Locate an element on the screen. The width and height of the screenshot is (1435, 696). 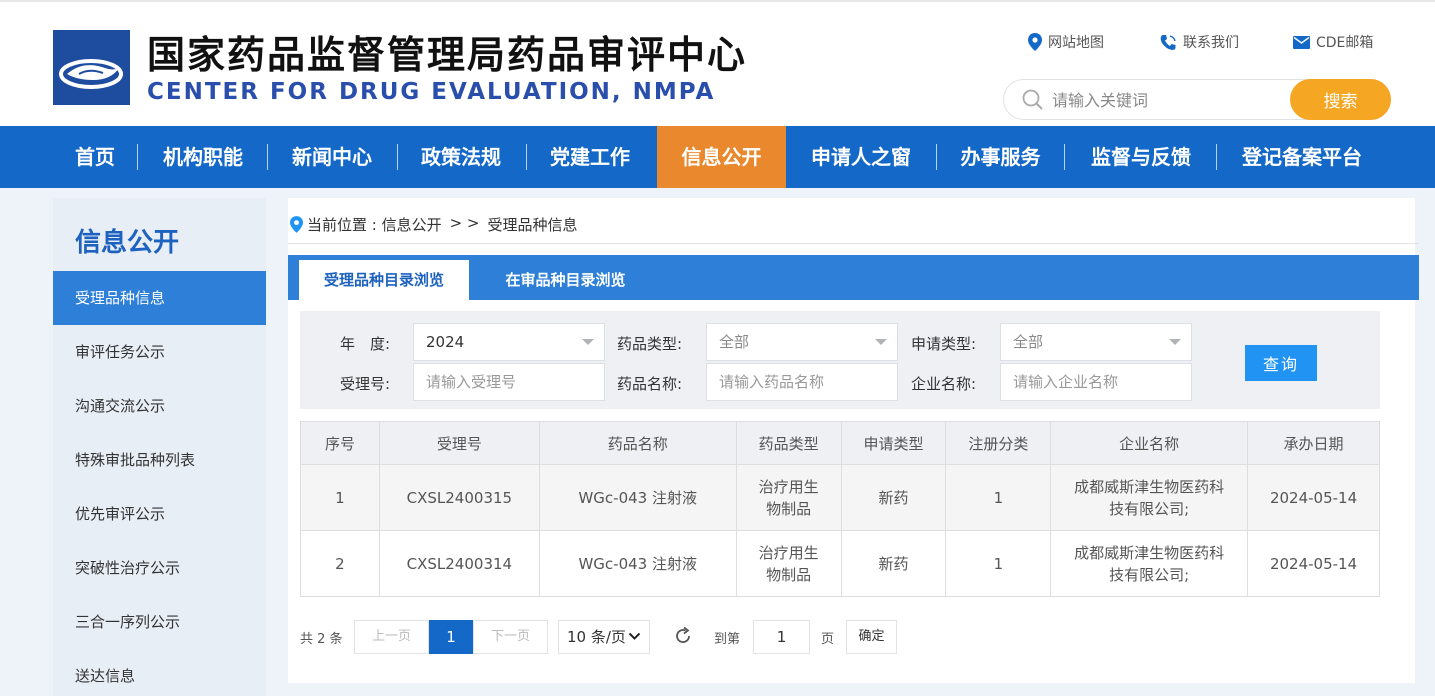
cell-apply-type: 新药 is located at coordinates (893, 497).